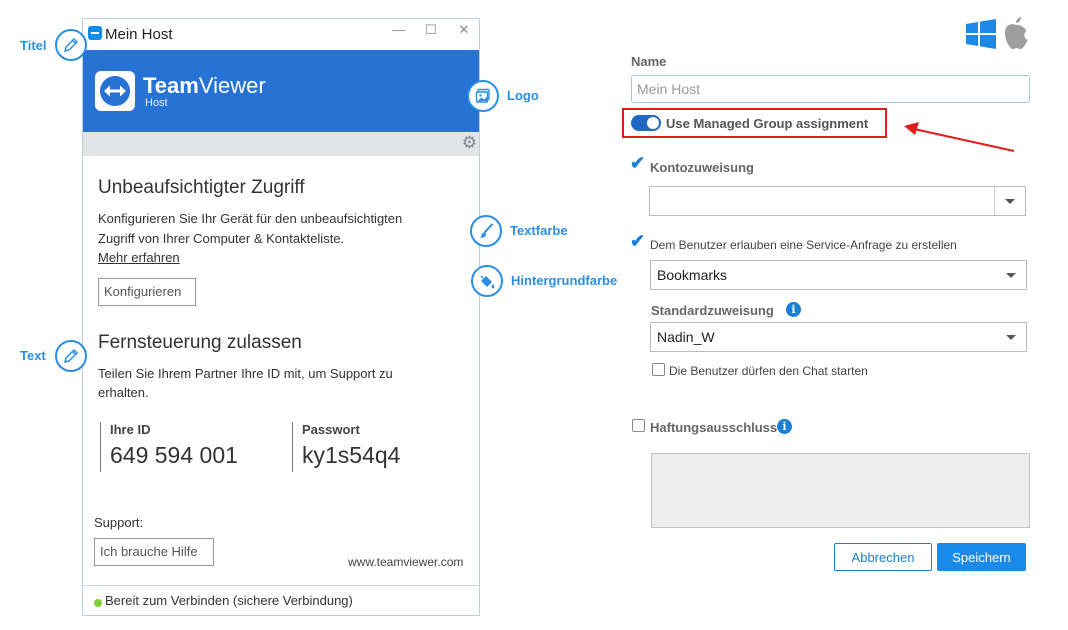 The image size is (1068, 630). Describe the element at coordinates (883, 557) in the screenshot. I see `cancel-button: Abbrechen` at that location.